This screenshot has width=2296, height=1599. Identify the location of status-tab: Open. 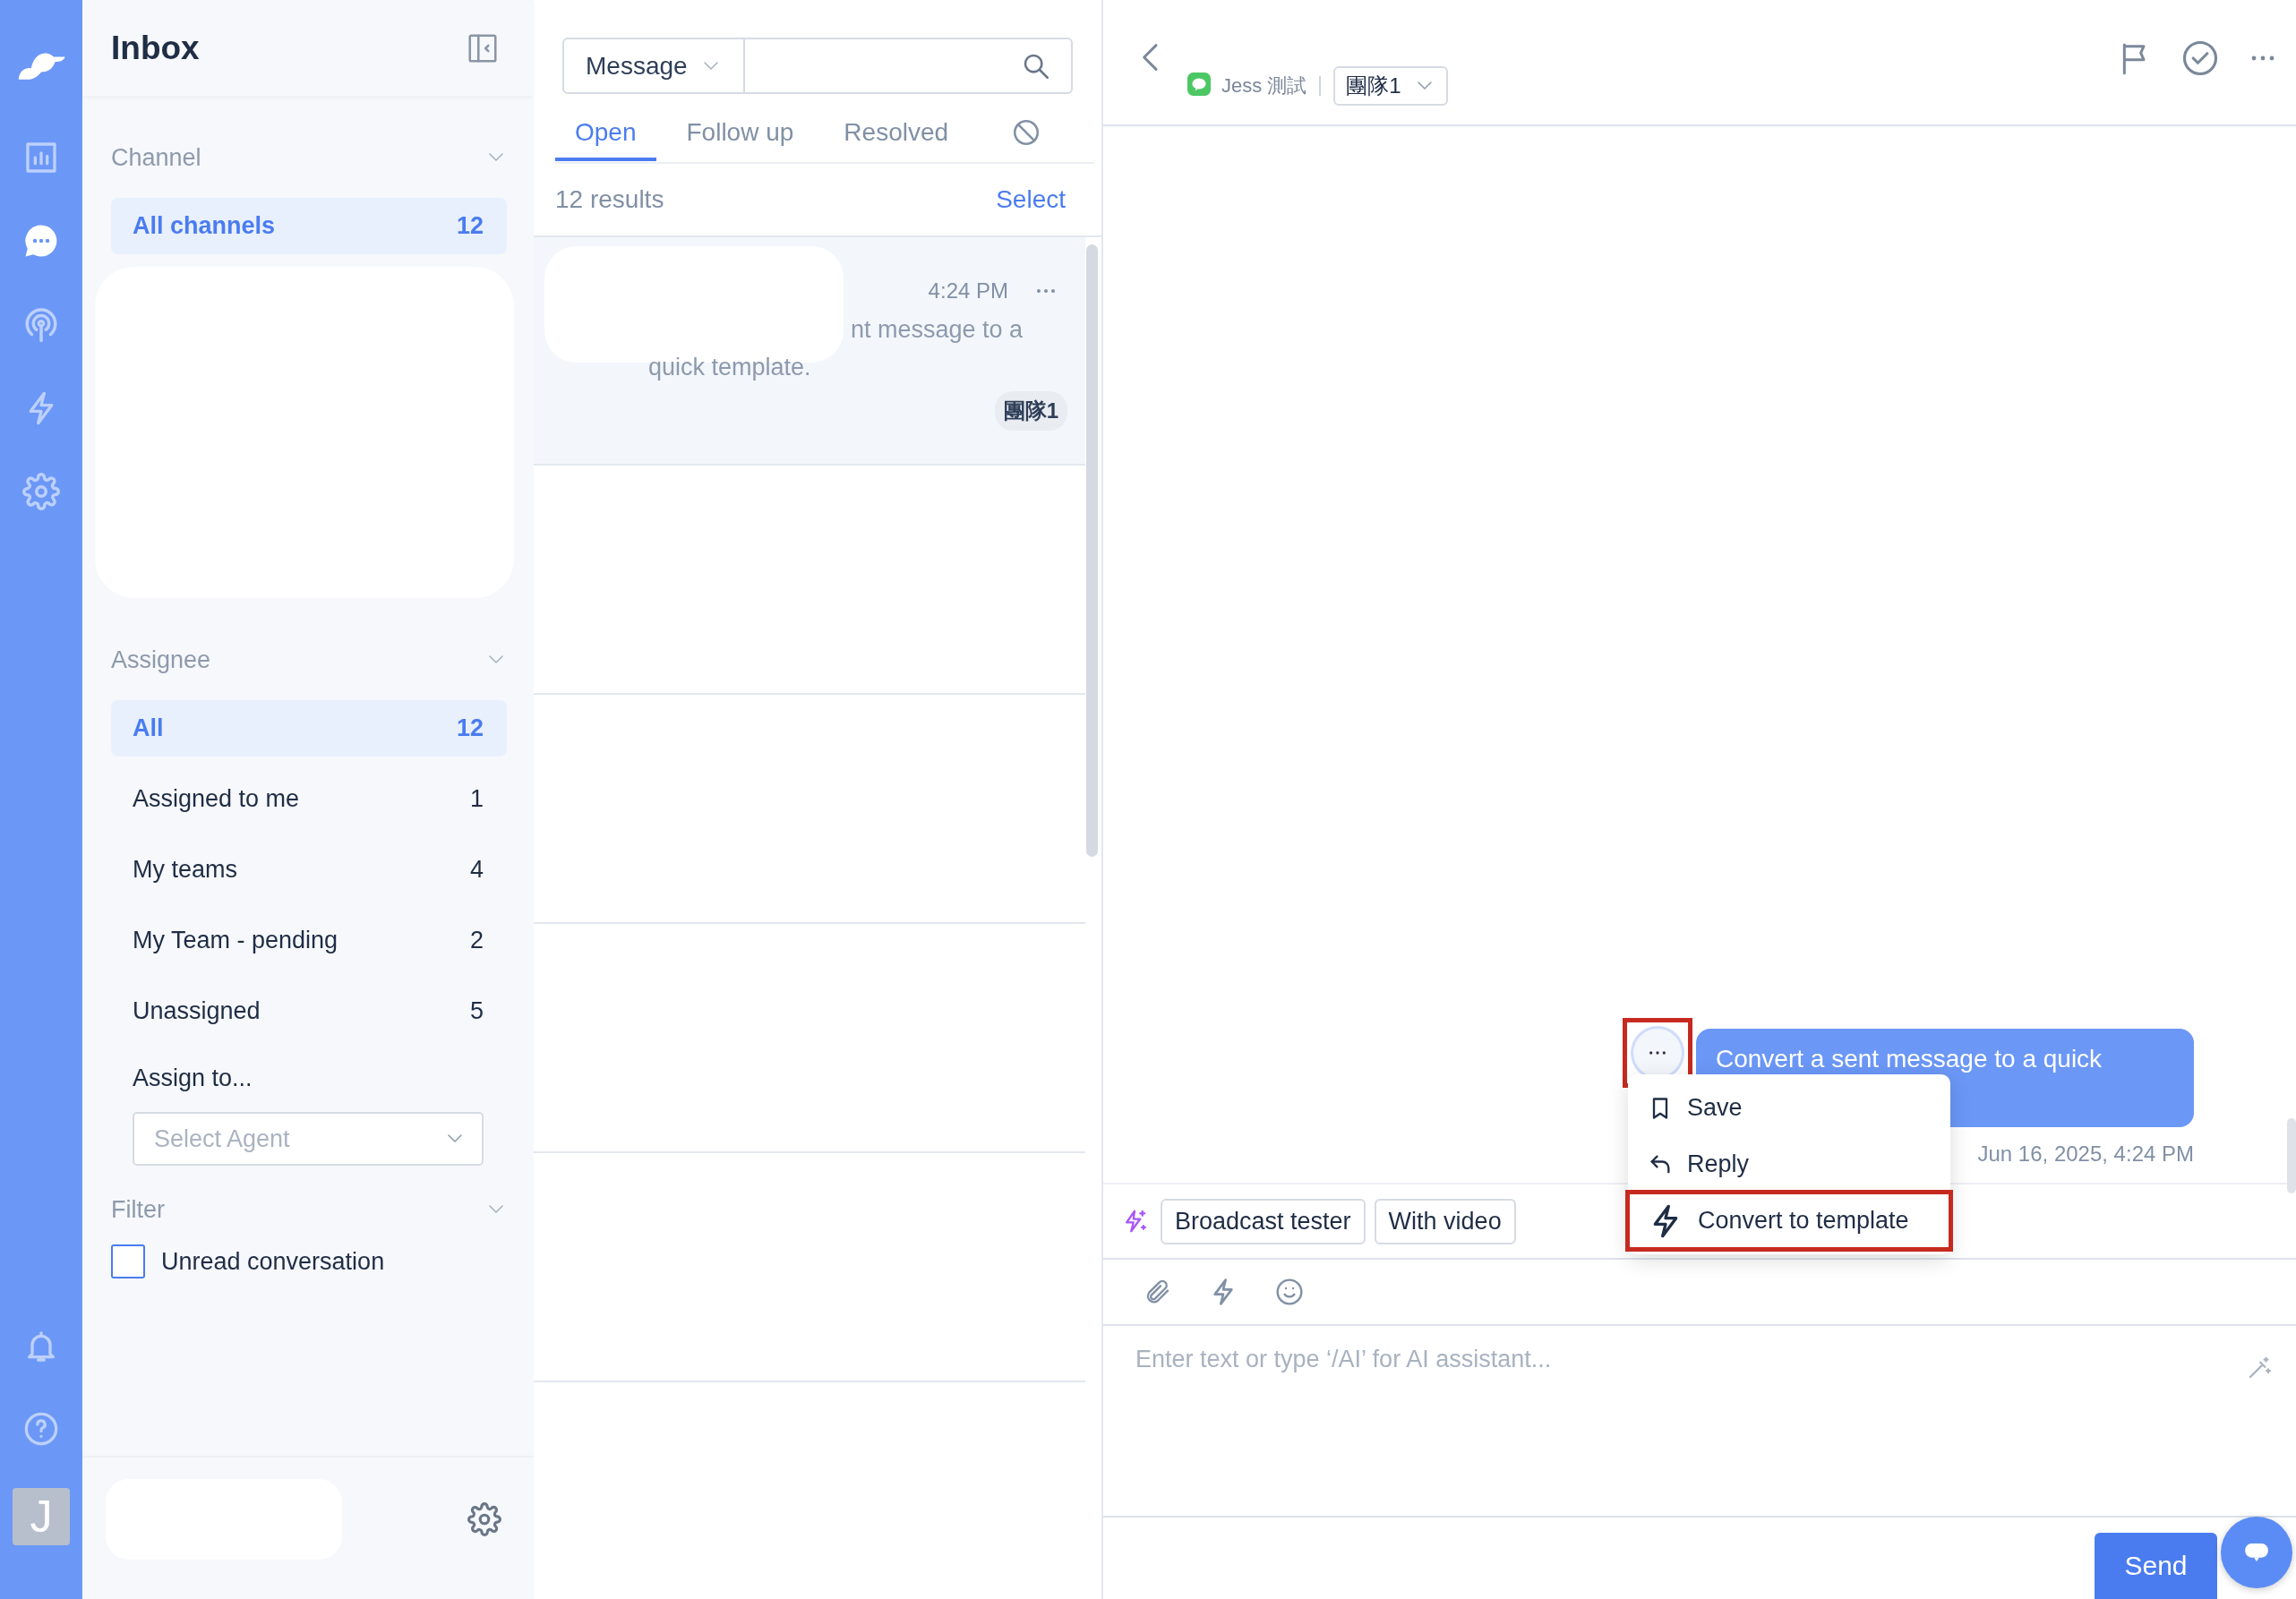
(605, 134).